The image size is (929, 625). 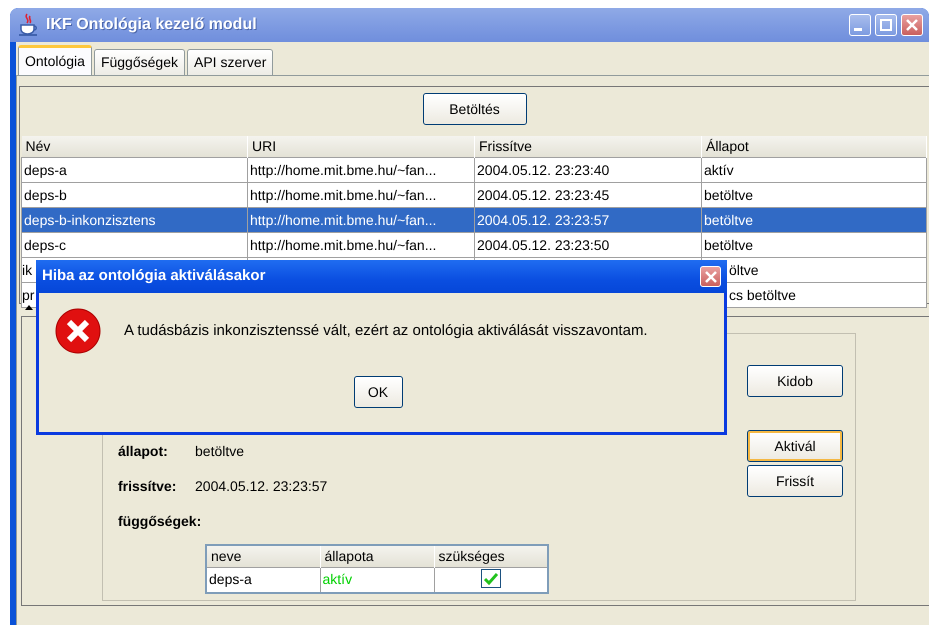 What do you see at coordinates (45, 194) in the screenshot?
I see `table-cell: deps-b` at bounding box center [45, 194].